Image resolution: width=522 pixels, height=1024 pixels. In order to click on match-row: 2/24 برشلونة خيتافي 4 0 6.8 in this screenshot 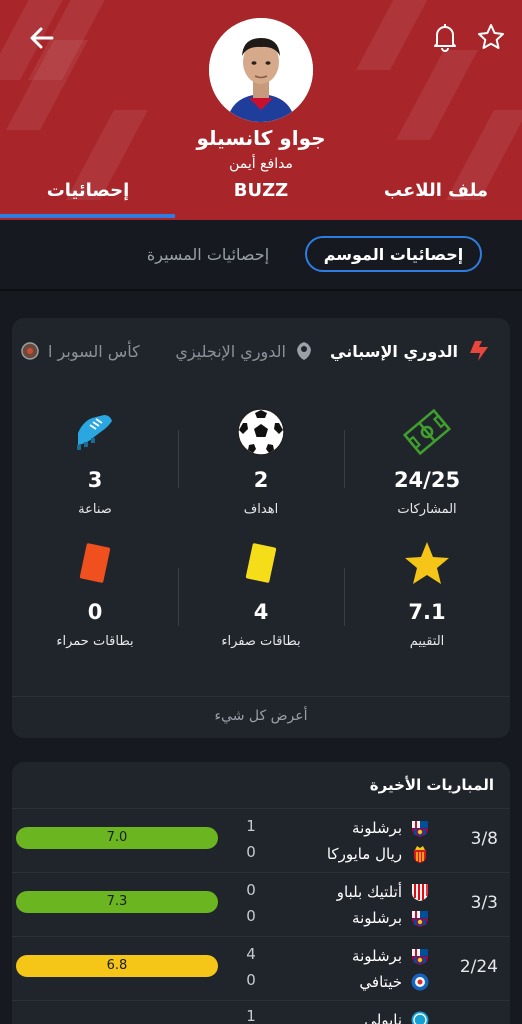, I will do `click(261, 968)`.